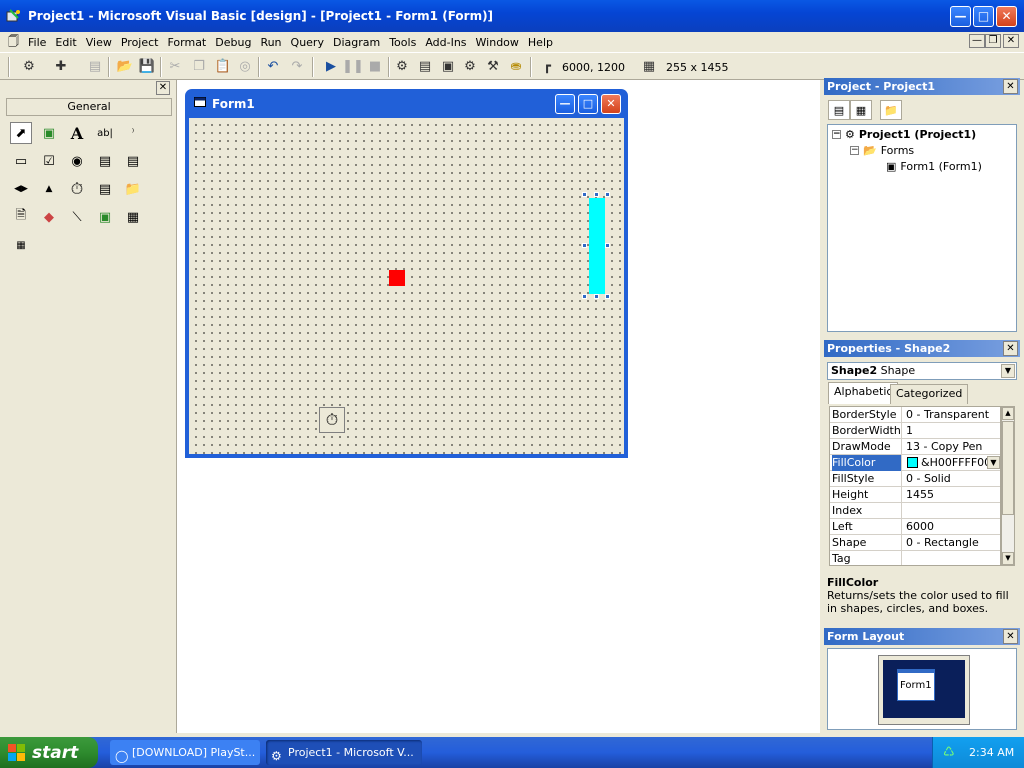 This screenshot has width=1024, height=768. Describe the element at coordinates (163, 88) in the screenshot. I see `toolbox-close-button: ✕` at that location.